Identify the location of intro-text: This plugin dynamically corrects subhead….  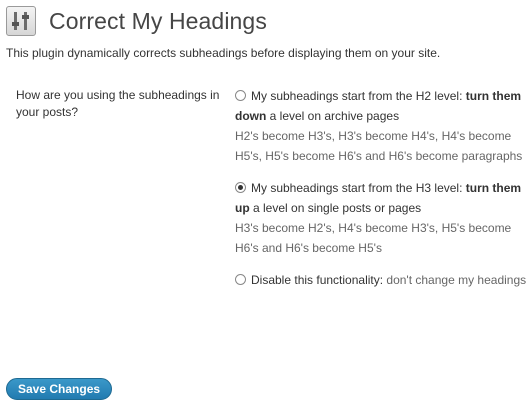
(223, 53).